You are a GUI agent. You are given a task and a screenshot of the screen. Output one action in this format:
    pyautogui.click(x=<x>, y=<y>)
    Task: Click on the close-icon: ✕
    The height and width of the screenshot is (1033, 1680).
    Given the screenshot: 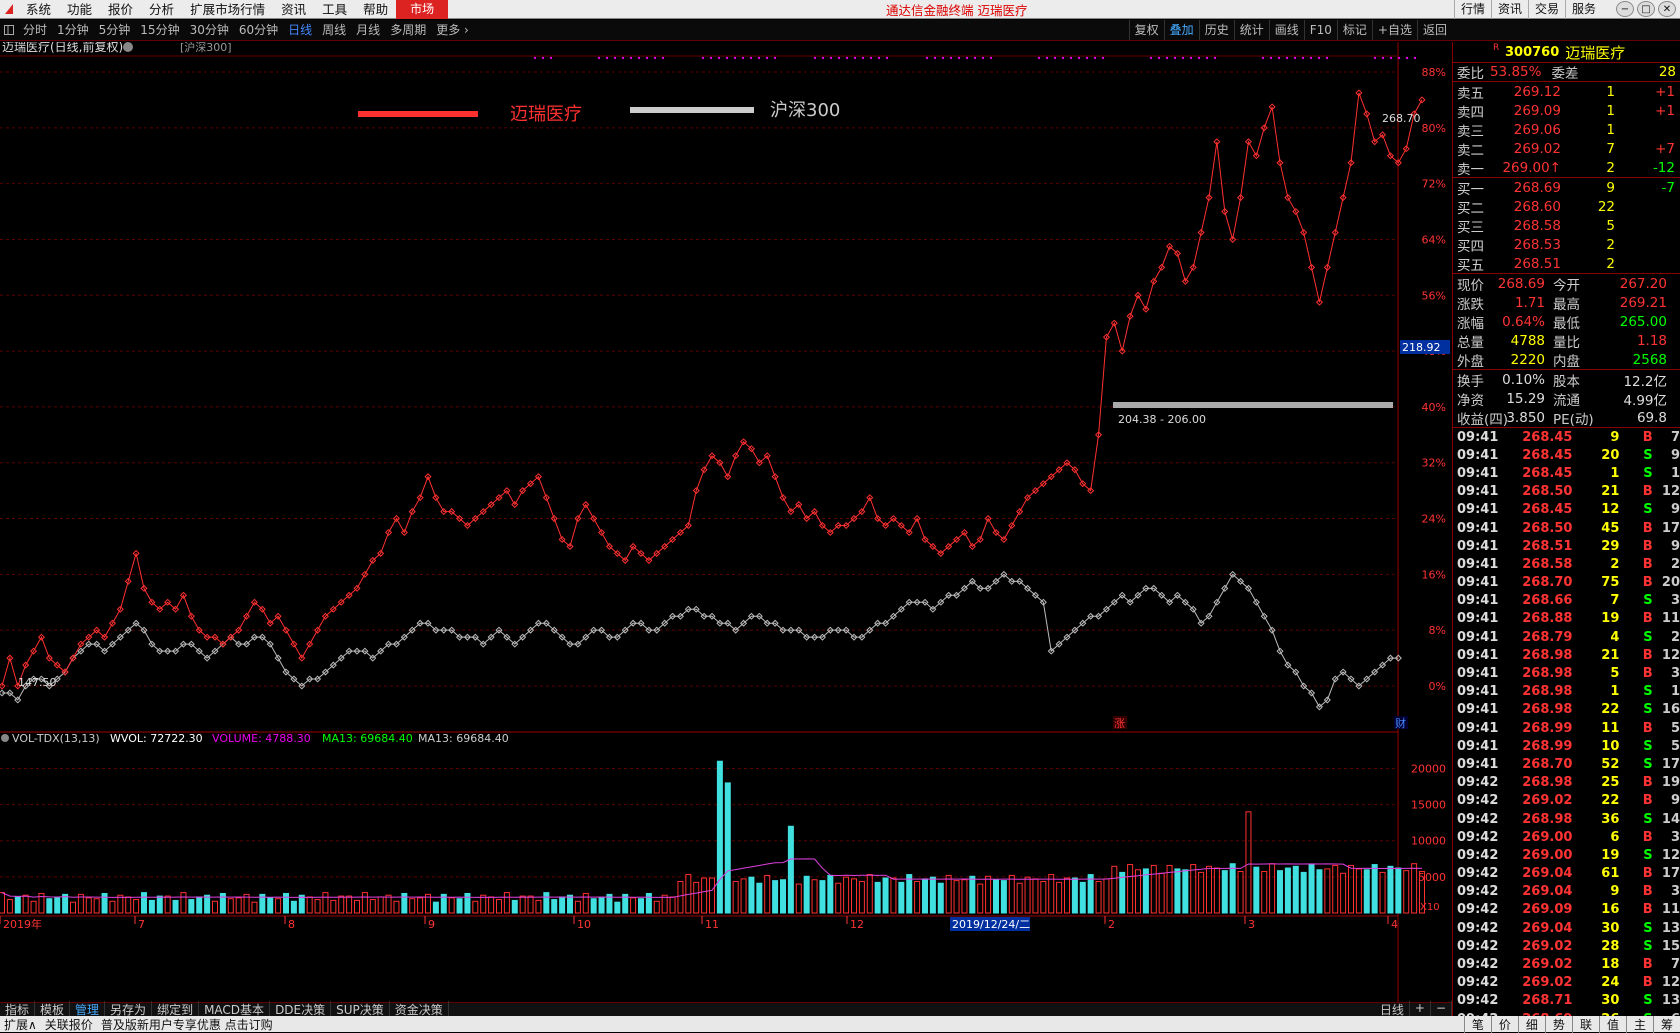 What is the action you would take?
    pyautogui.click(x=1667, y=9)
    